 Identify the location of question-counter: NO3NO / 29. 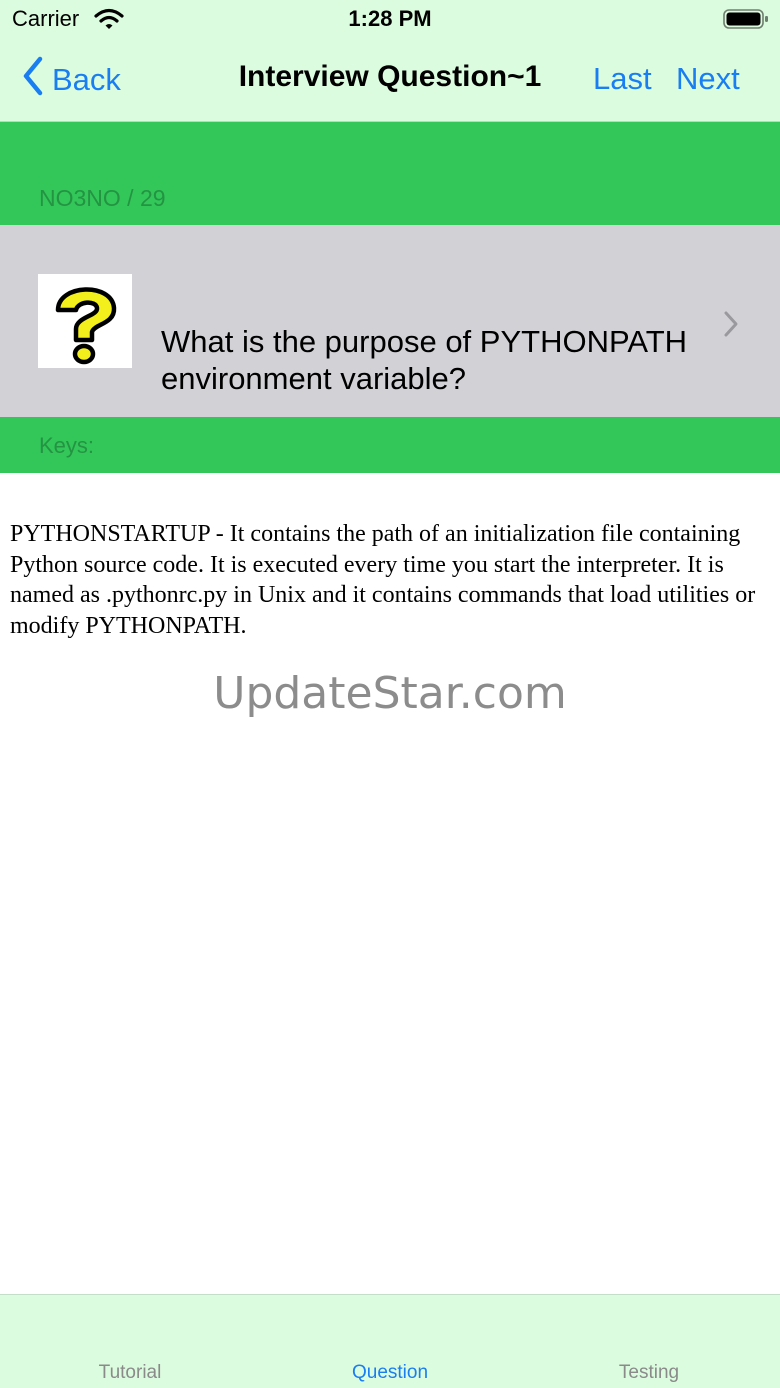
(102, 198).